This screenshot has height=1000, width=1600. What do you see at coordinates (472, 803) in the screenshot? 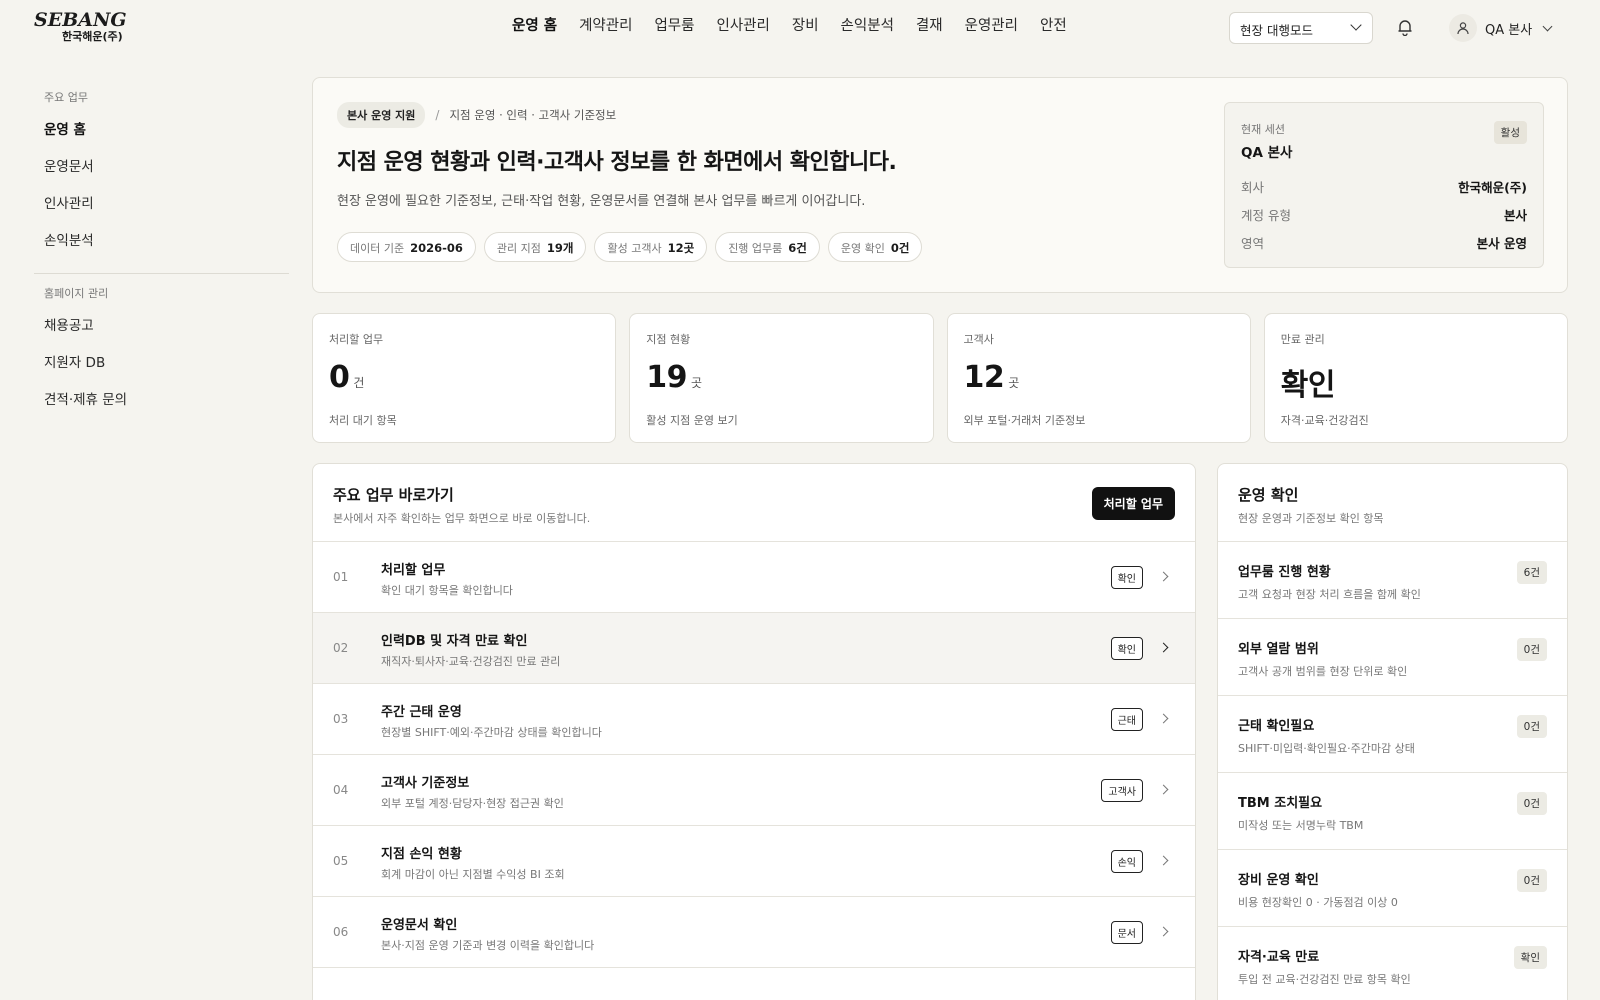
I see `row-subtitle: 외부 포털 계정·담당자·현장 접근권 확인` at bounding box center [472, 803].